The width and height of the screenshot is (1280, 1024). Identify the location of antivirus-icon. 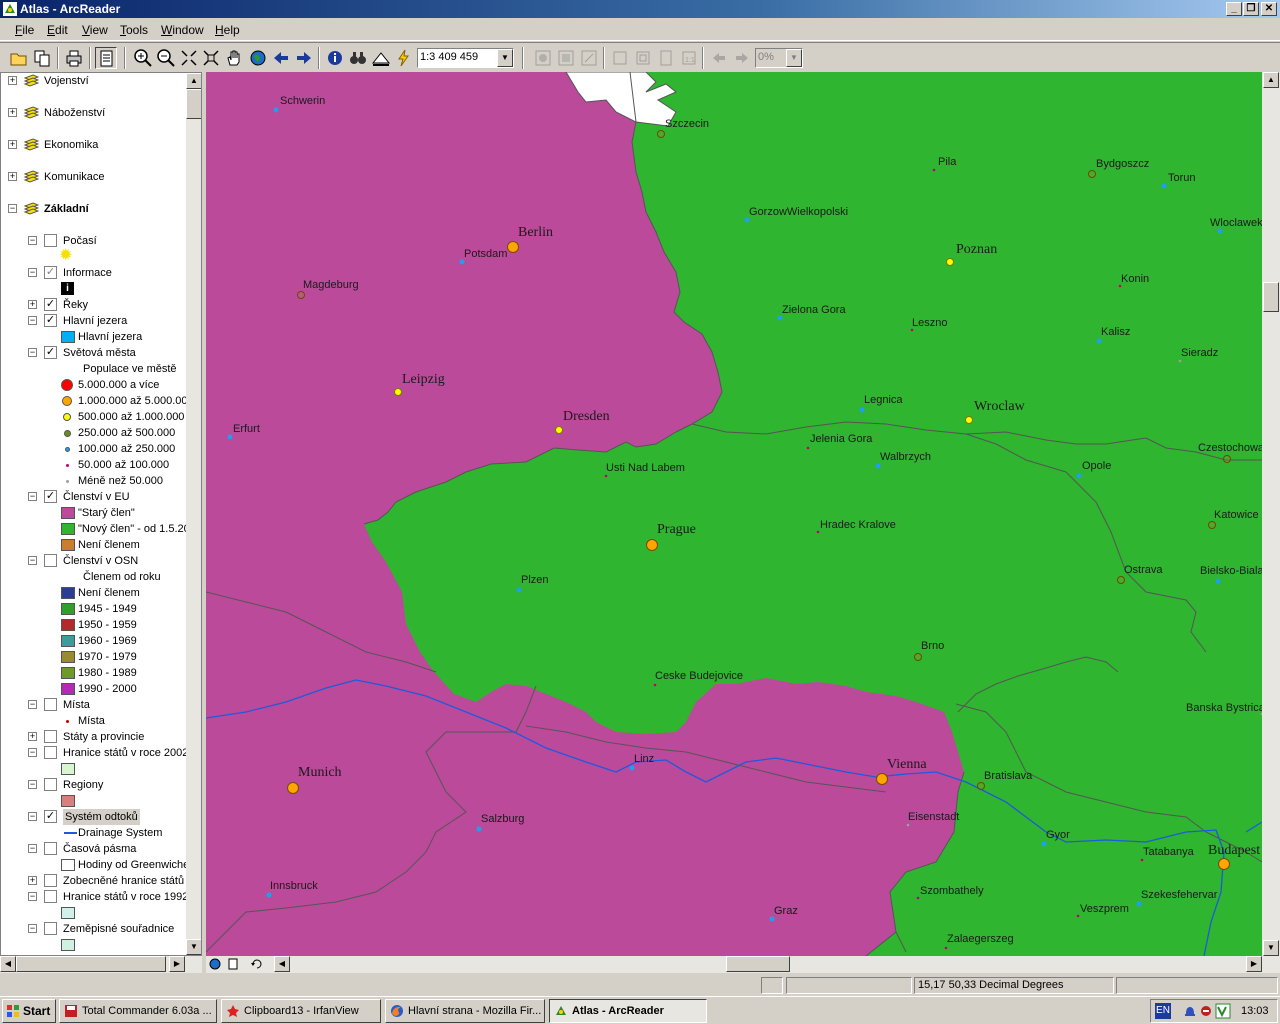
(1223, 1011).